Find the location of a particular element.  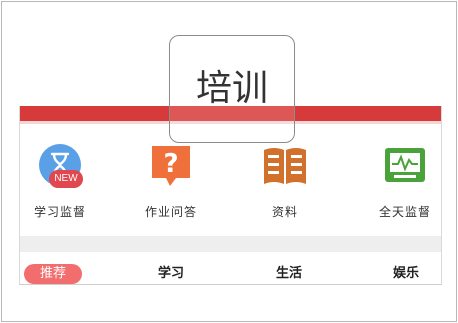

menu-item-materials: 资料 is located at coordinates (285, 185).